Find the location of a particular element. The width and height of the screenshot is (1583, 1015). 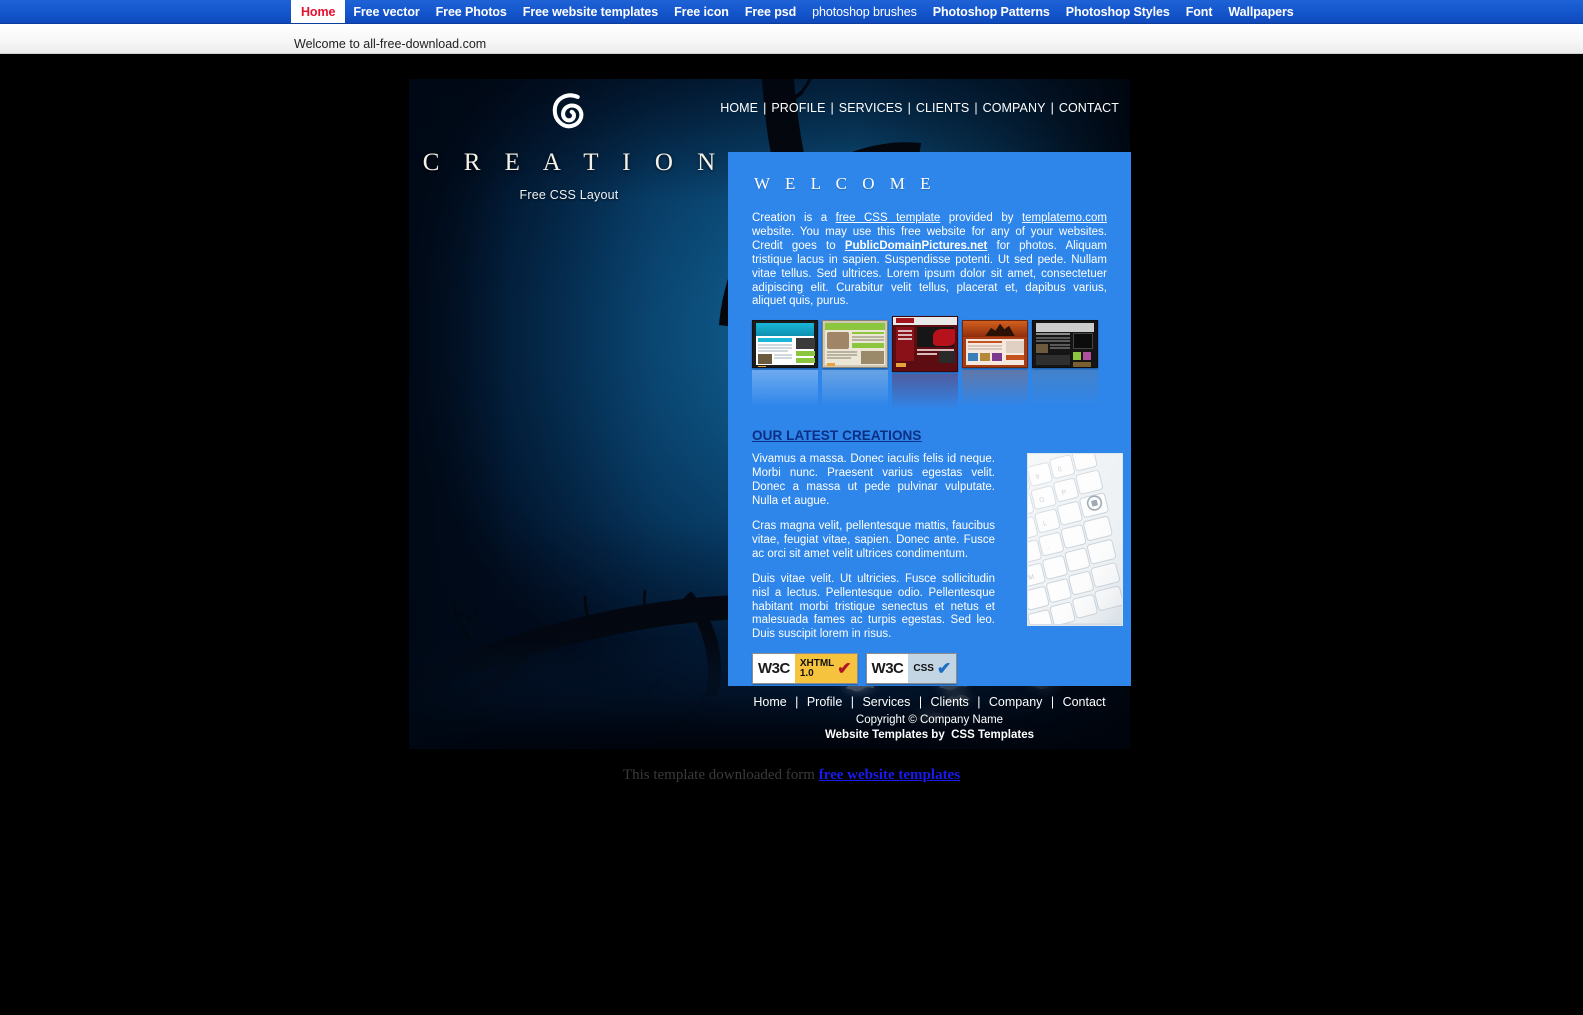

credit-prefix: Website Templates by is located at coordinates (885, 735).